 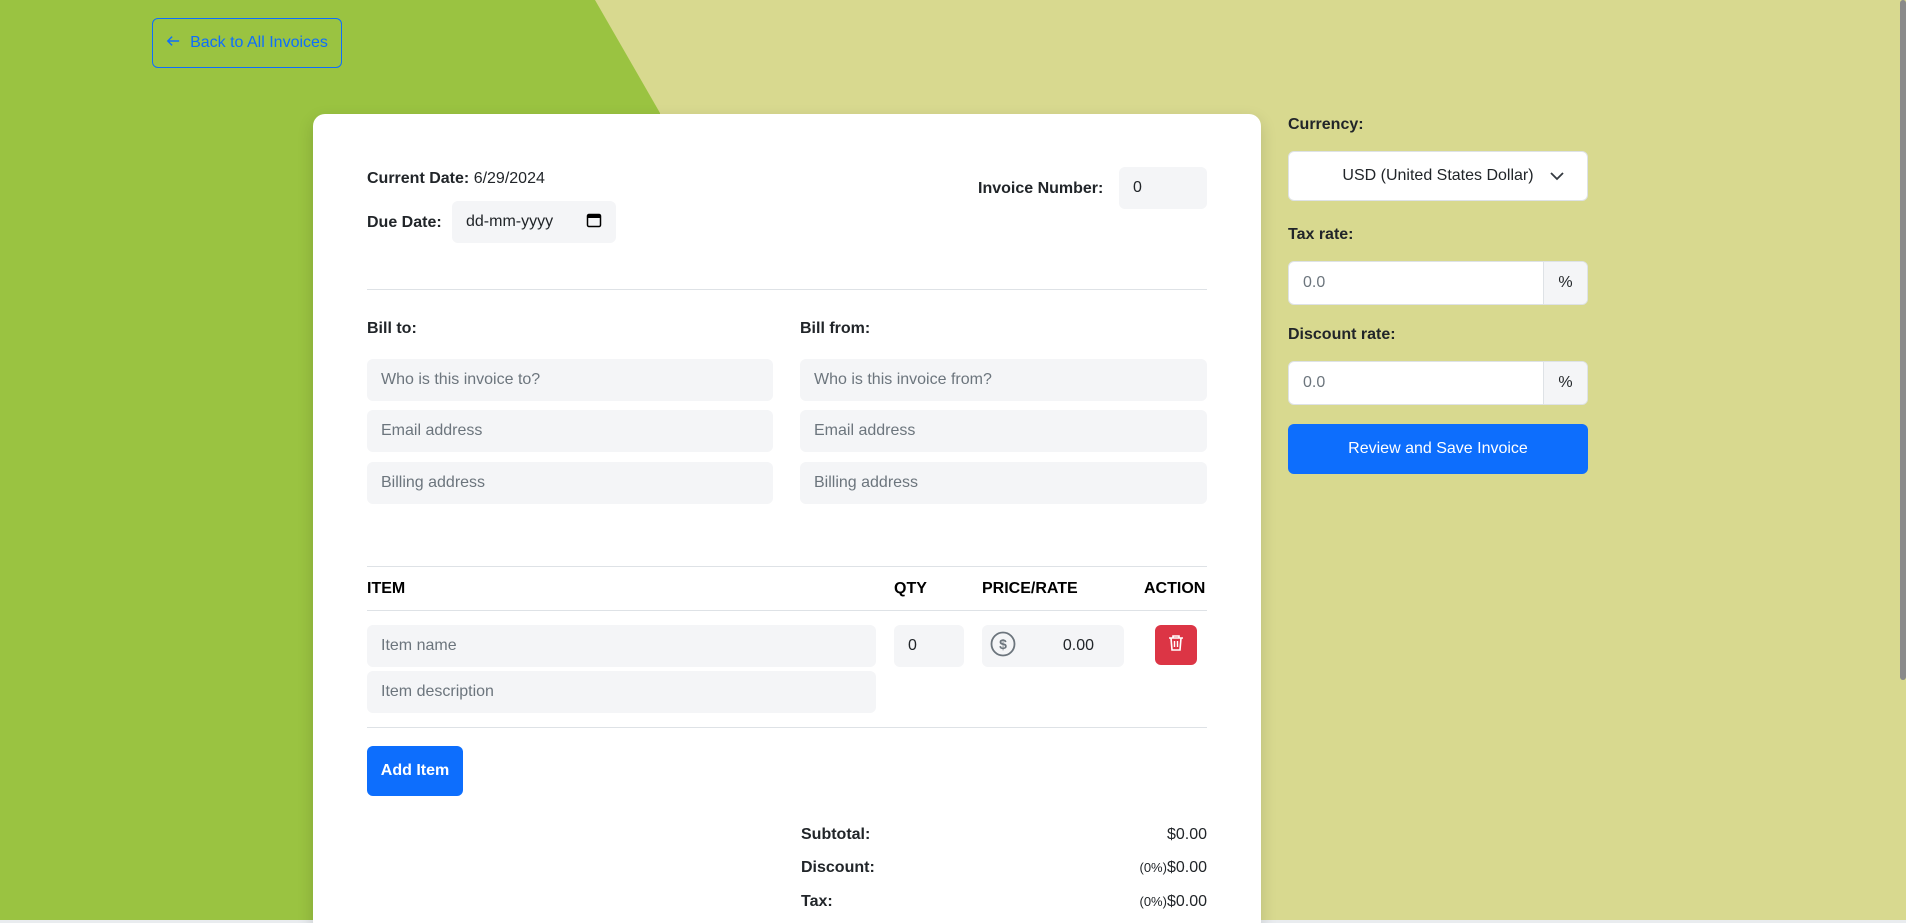 What do you see at coordinates (1003, 431) in the screenshot?
I see `bill-from-email-input: Email address` at bounding box center [1003, 431].